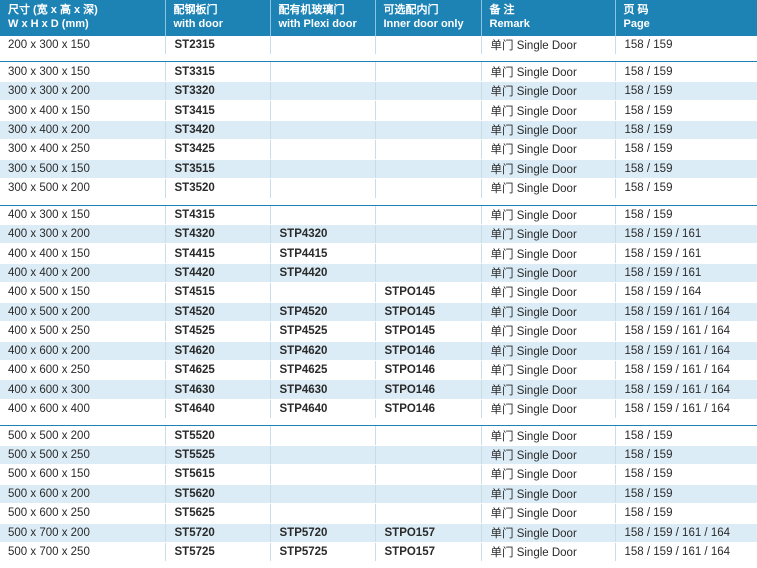 Image resolution: width=757 pixels, height=568 pixels. Describe the element at coordinates (685, 18) in the screenshot. I see `header-page: 页 码 Page` at that location.